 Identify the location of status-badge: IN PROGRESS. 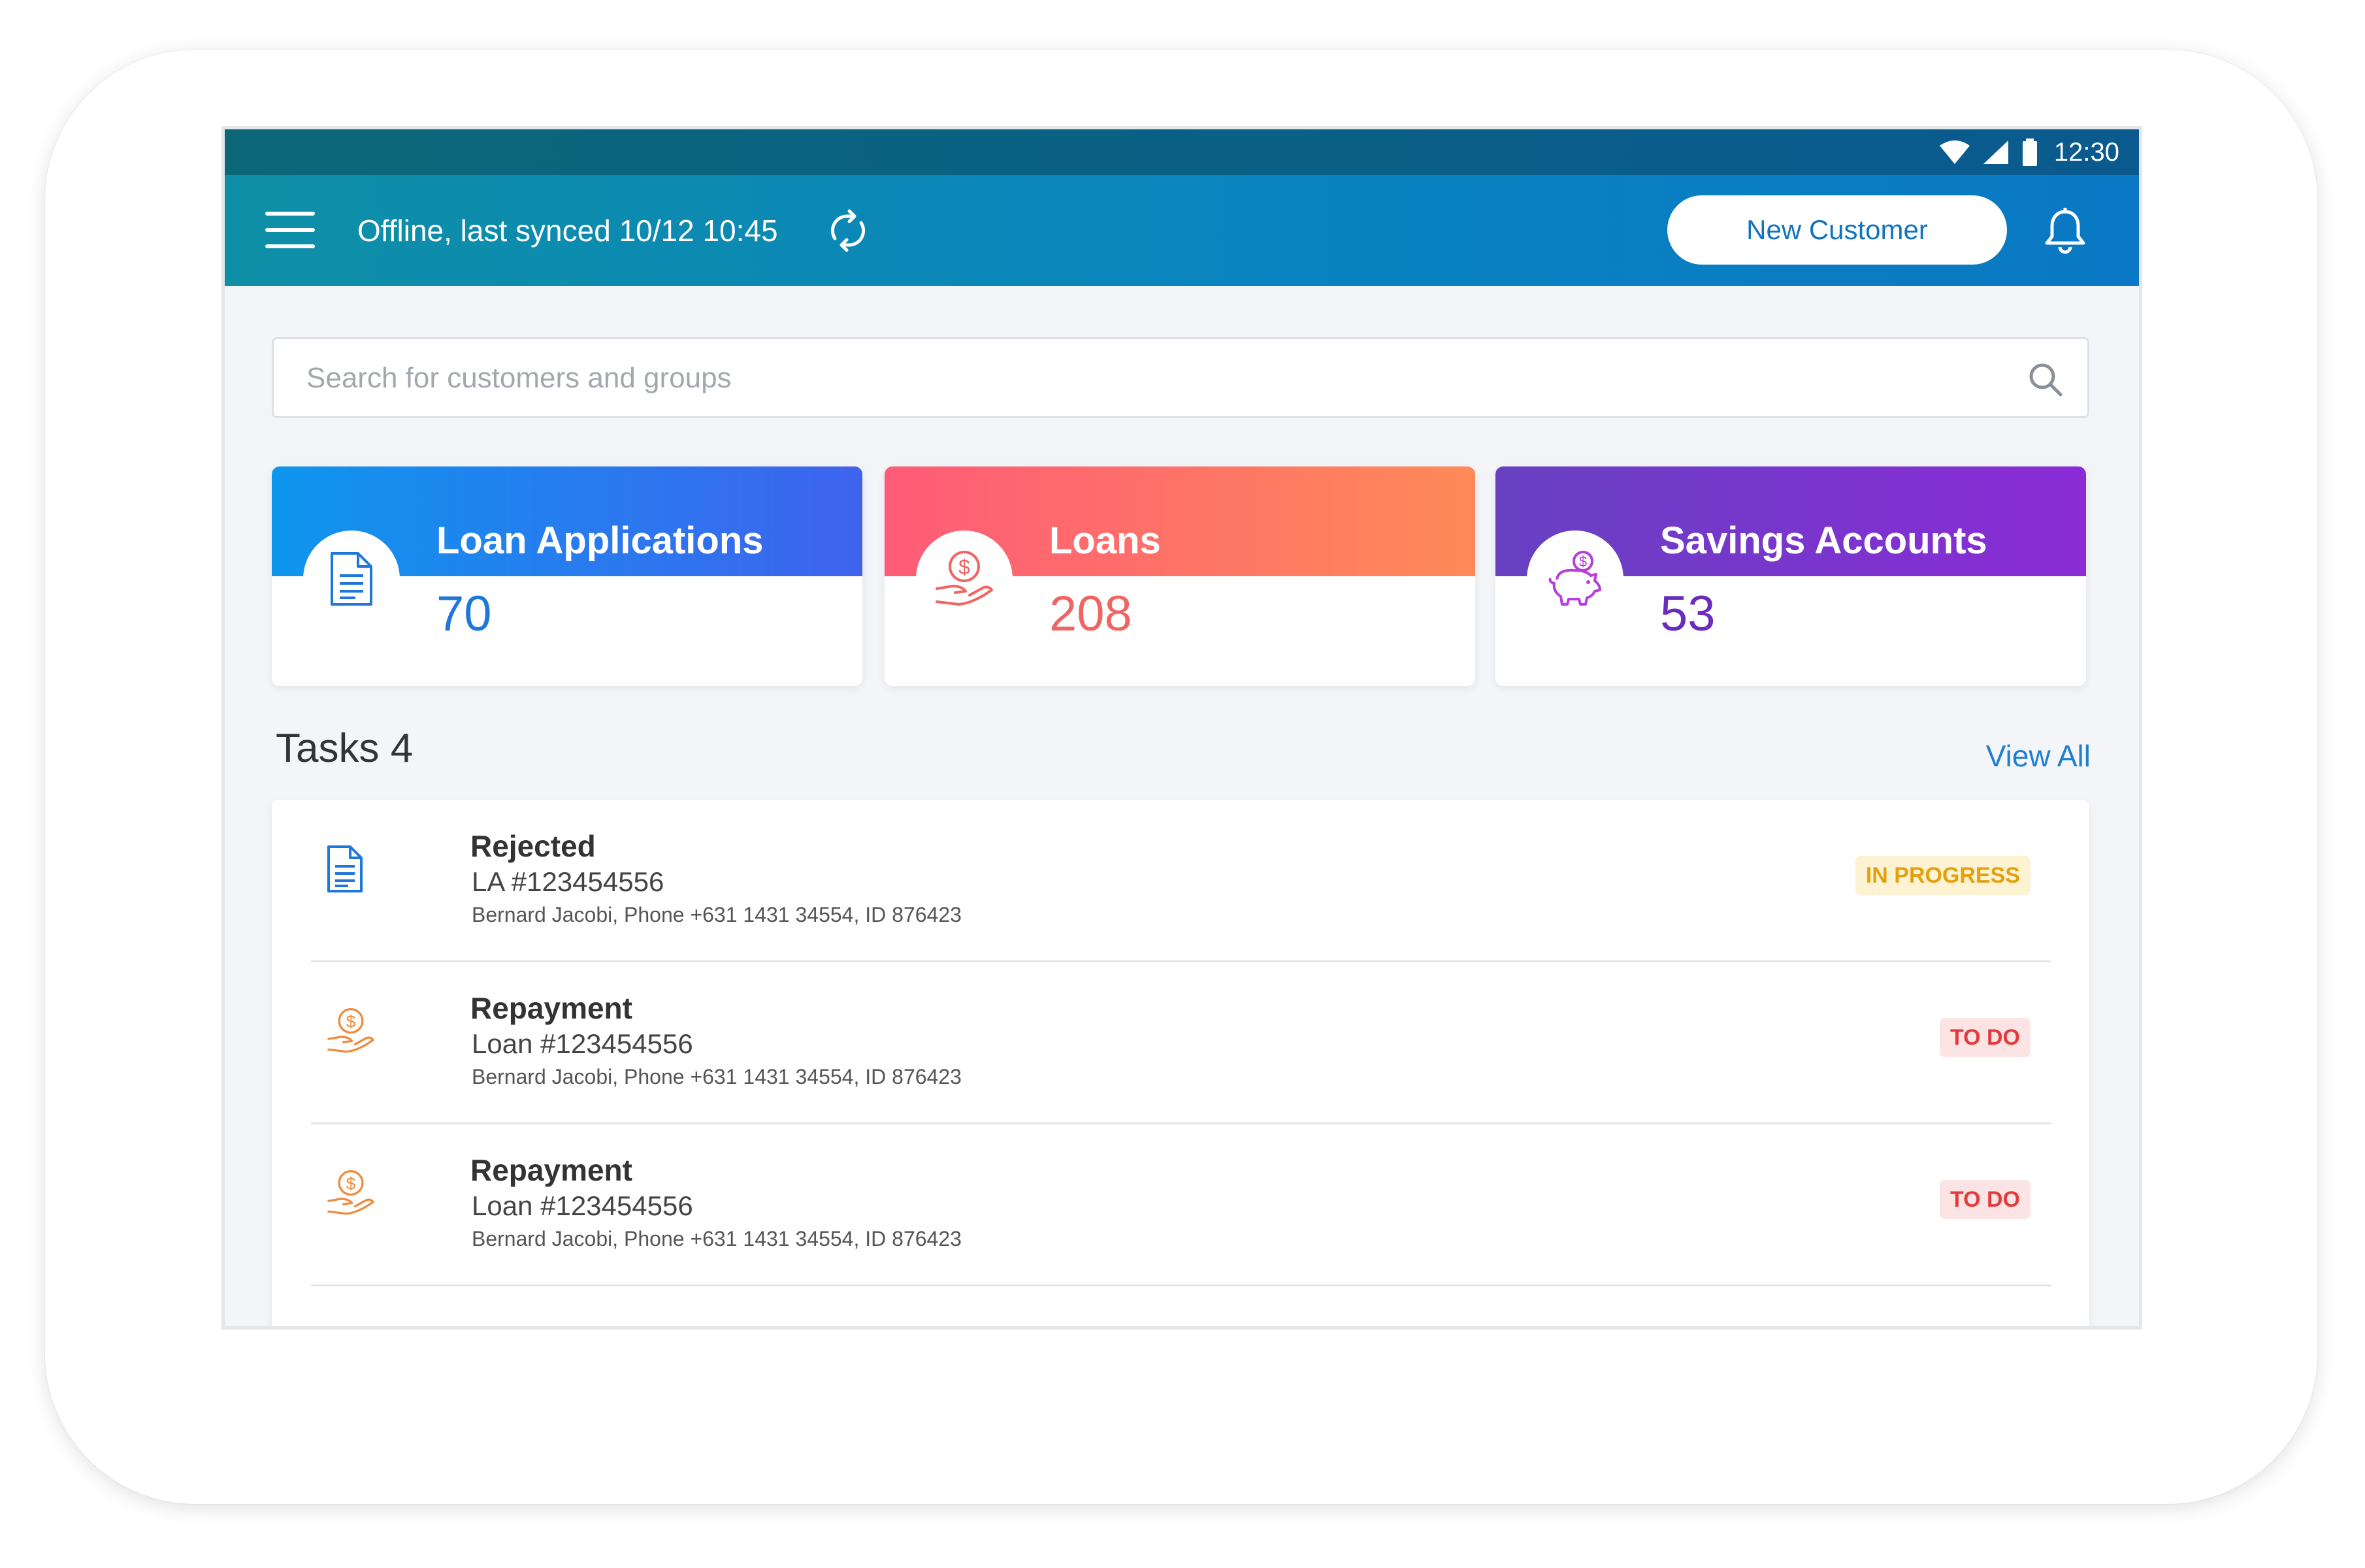
(1943, 875).